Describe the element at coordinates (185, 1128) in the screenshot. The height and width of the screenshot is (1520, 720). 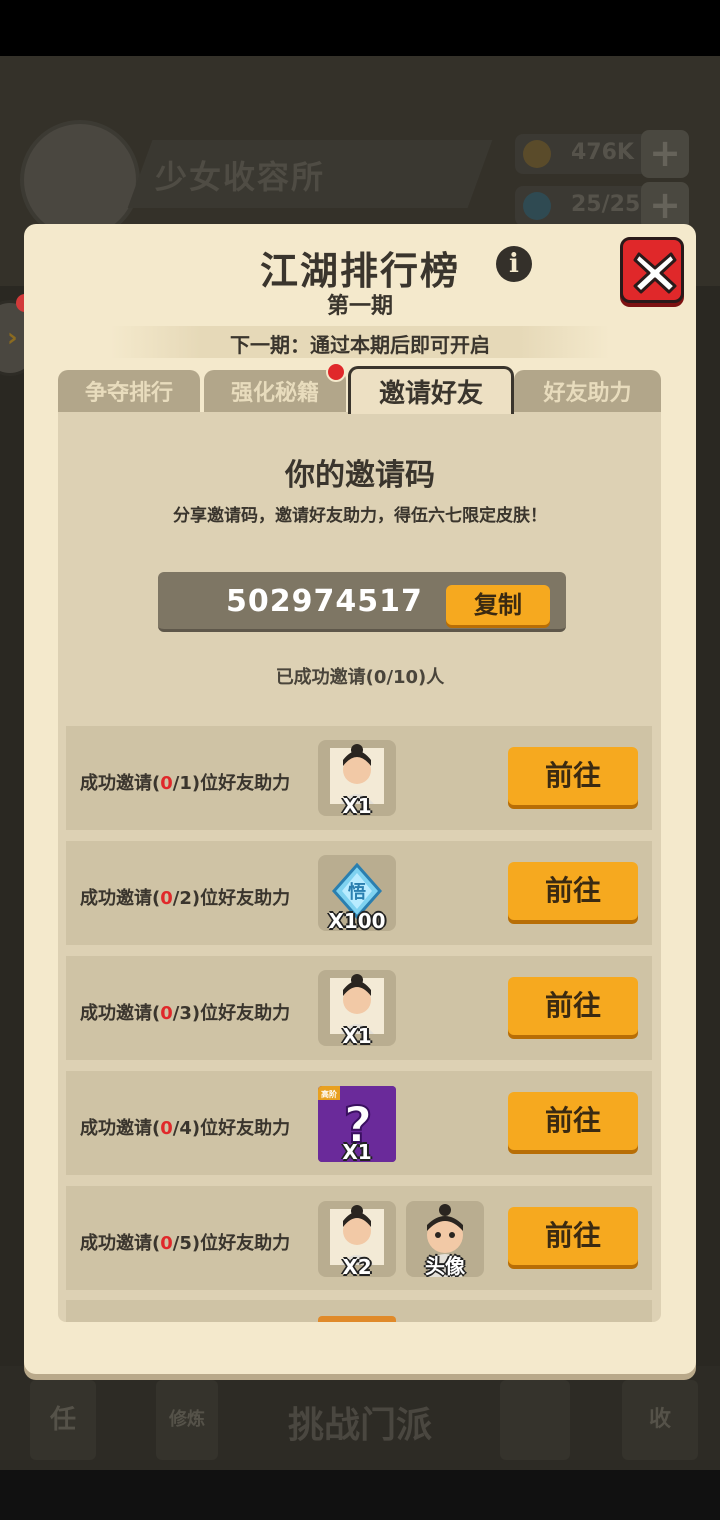
I see `reward-row-label: 成功邀请(0/4)位好友助力` at that location.